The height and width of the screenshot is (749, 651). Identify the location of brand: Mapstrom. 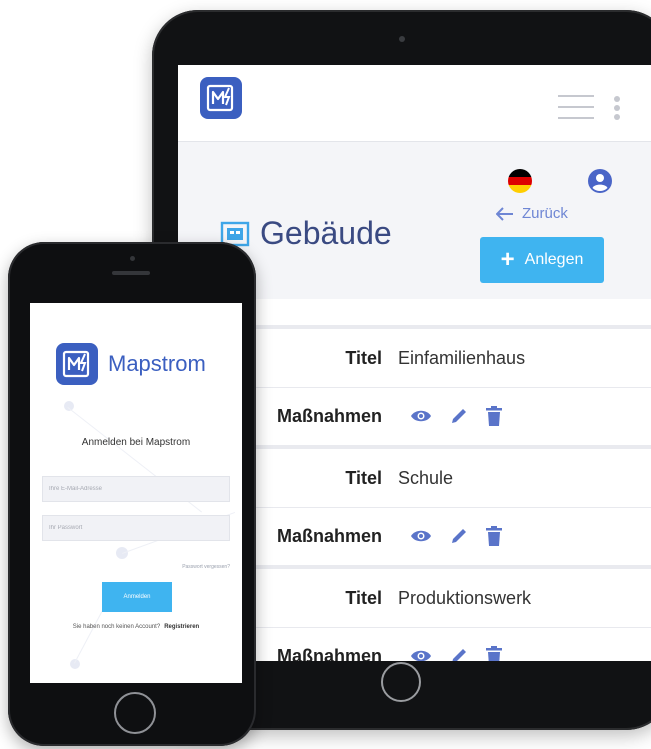
(131, 364).